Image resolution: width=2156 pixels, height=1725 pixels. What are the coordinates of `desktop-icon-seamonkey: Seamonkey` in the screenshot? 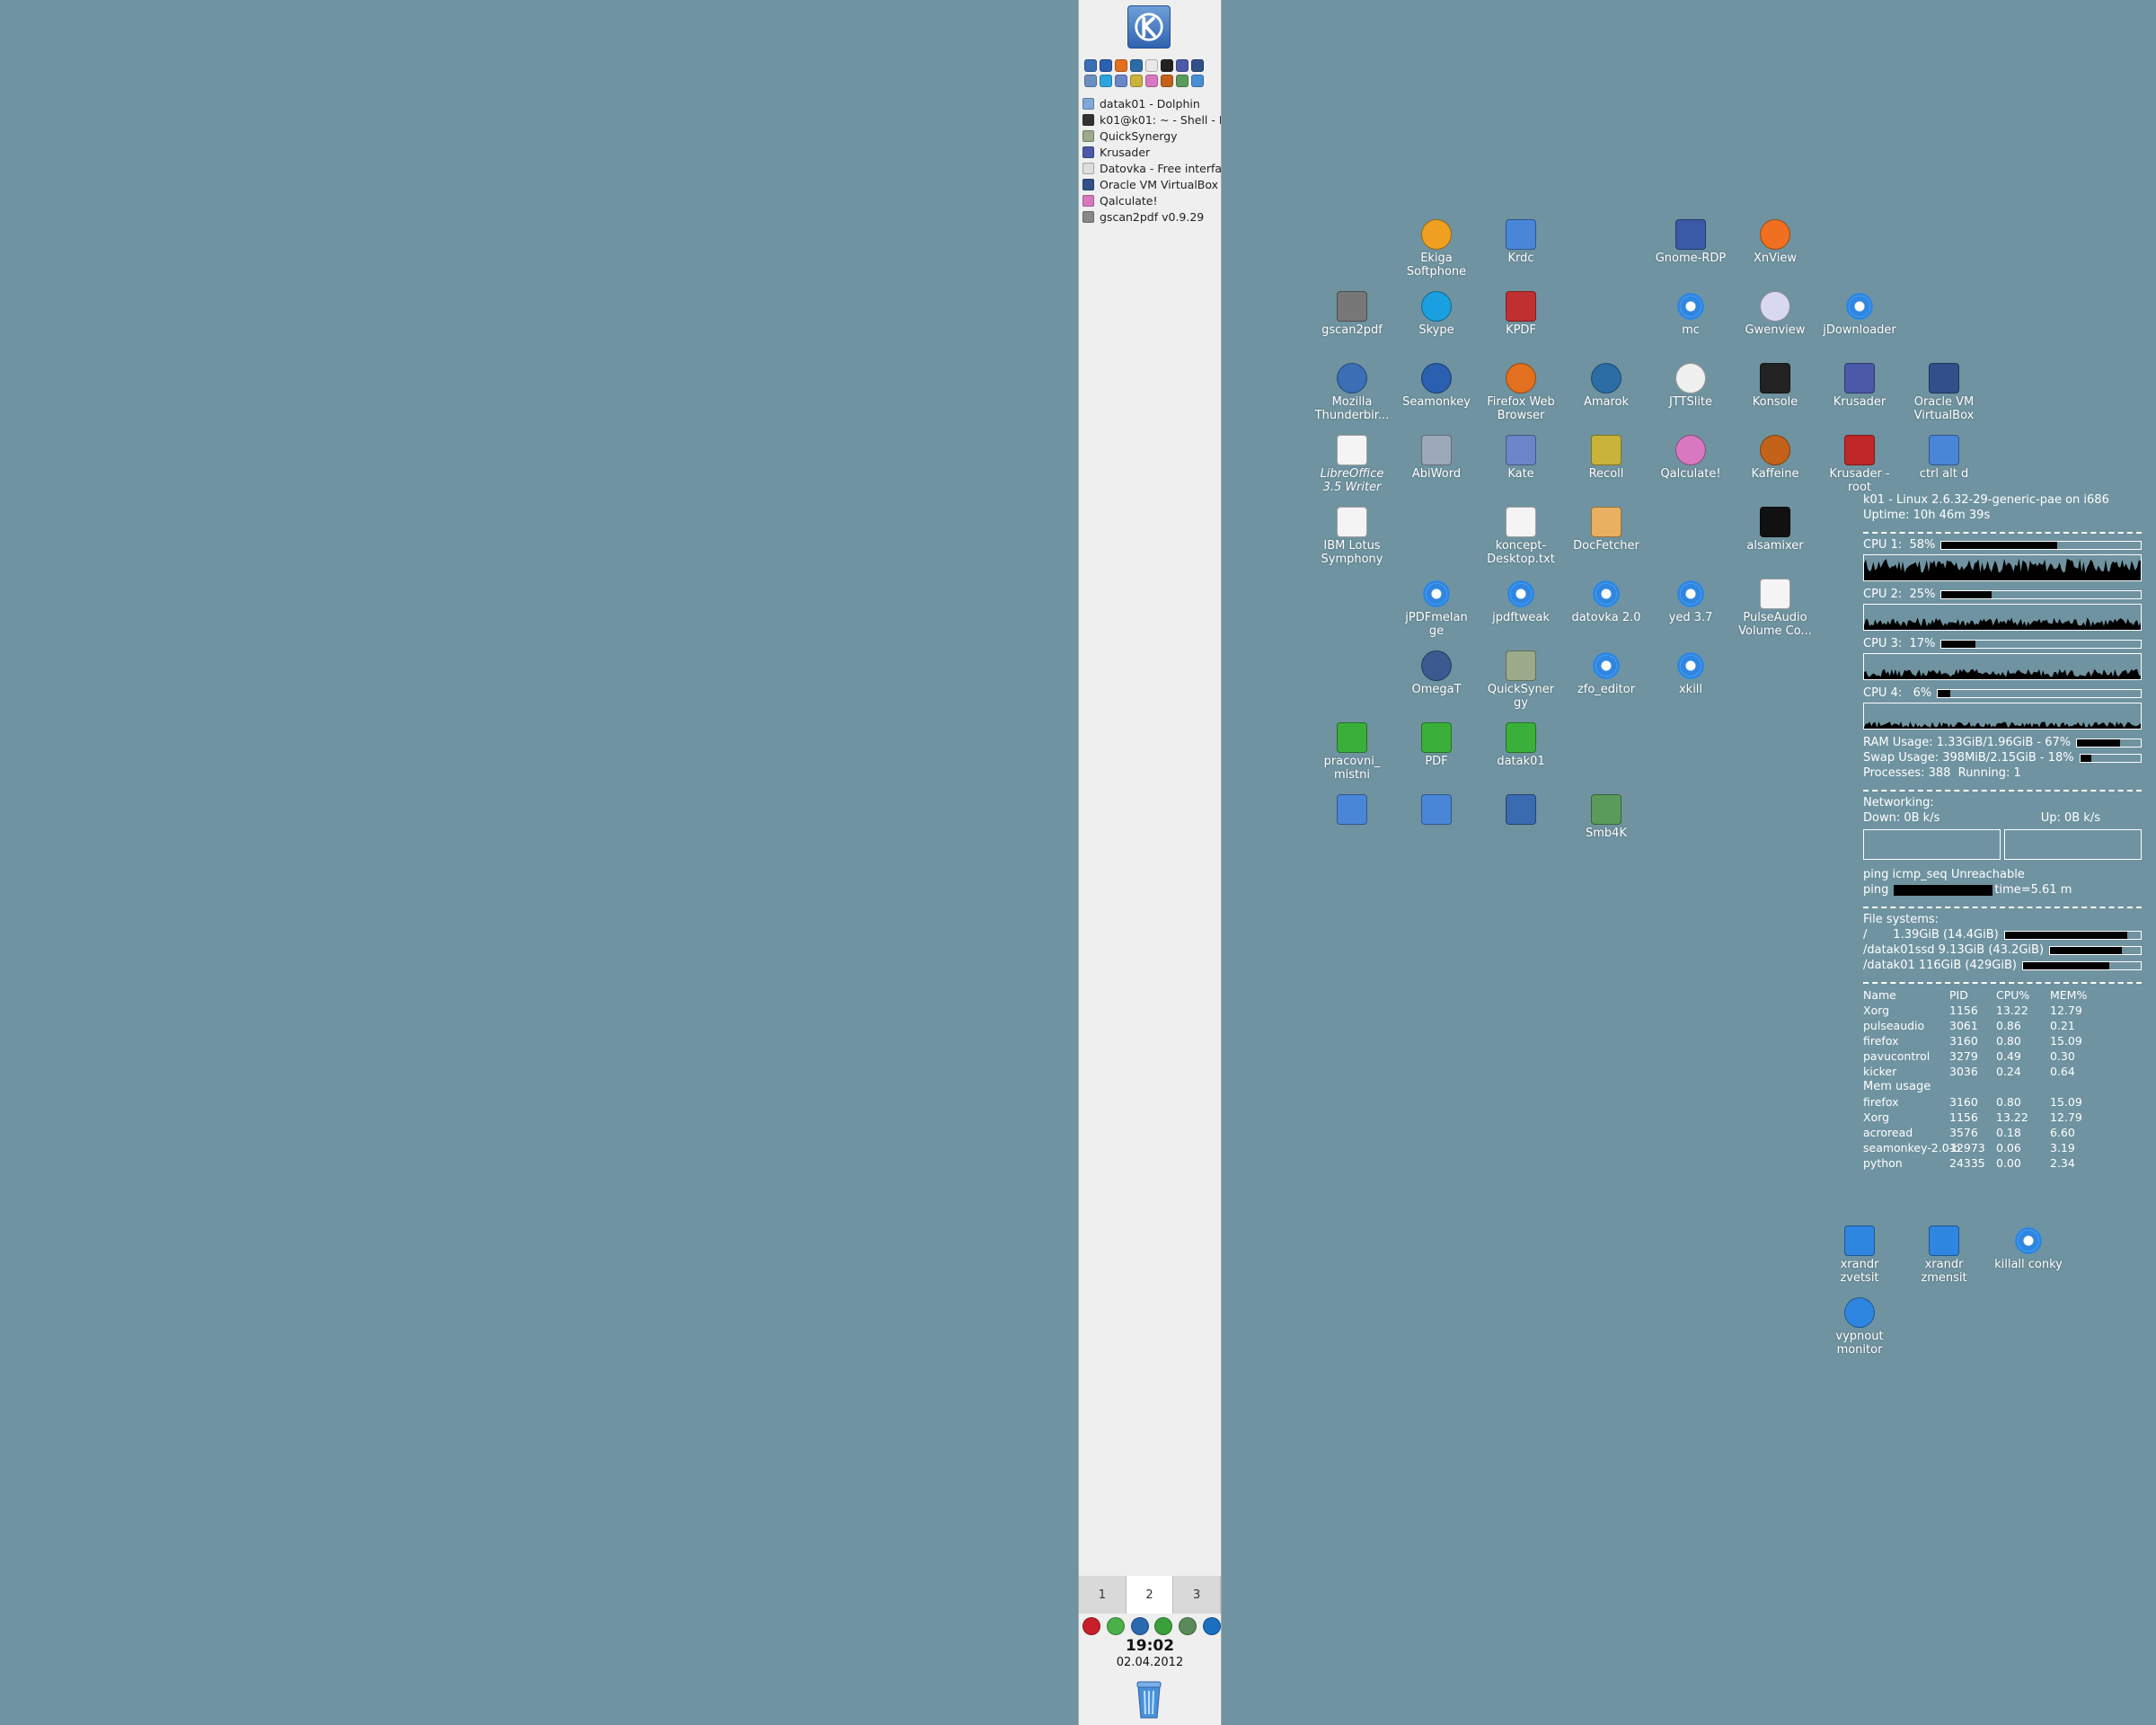 It's located at (1436, 386).